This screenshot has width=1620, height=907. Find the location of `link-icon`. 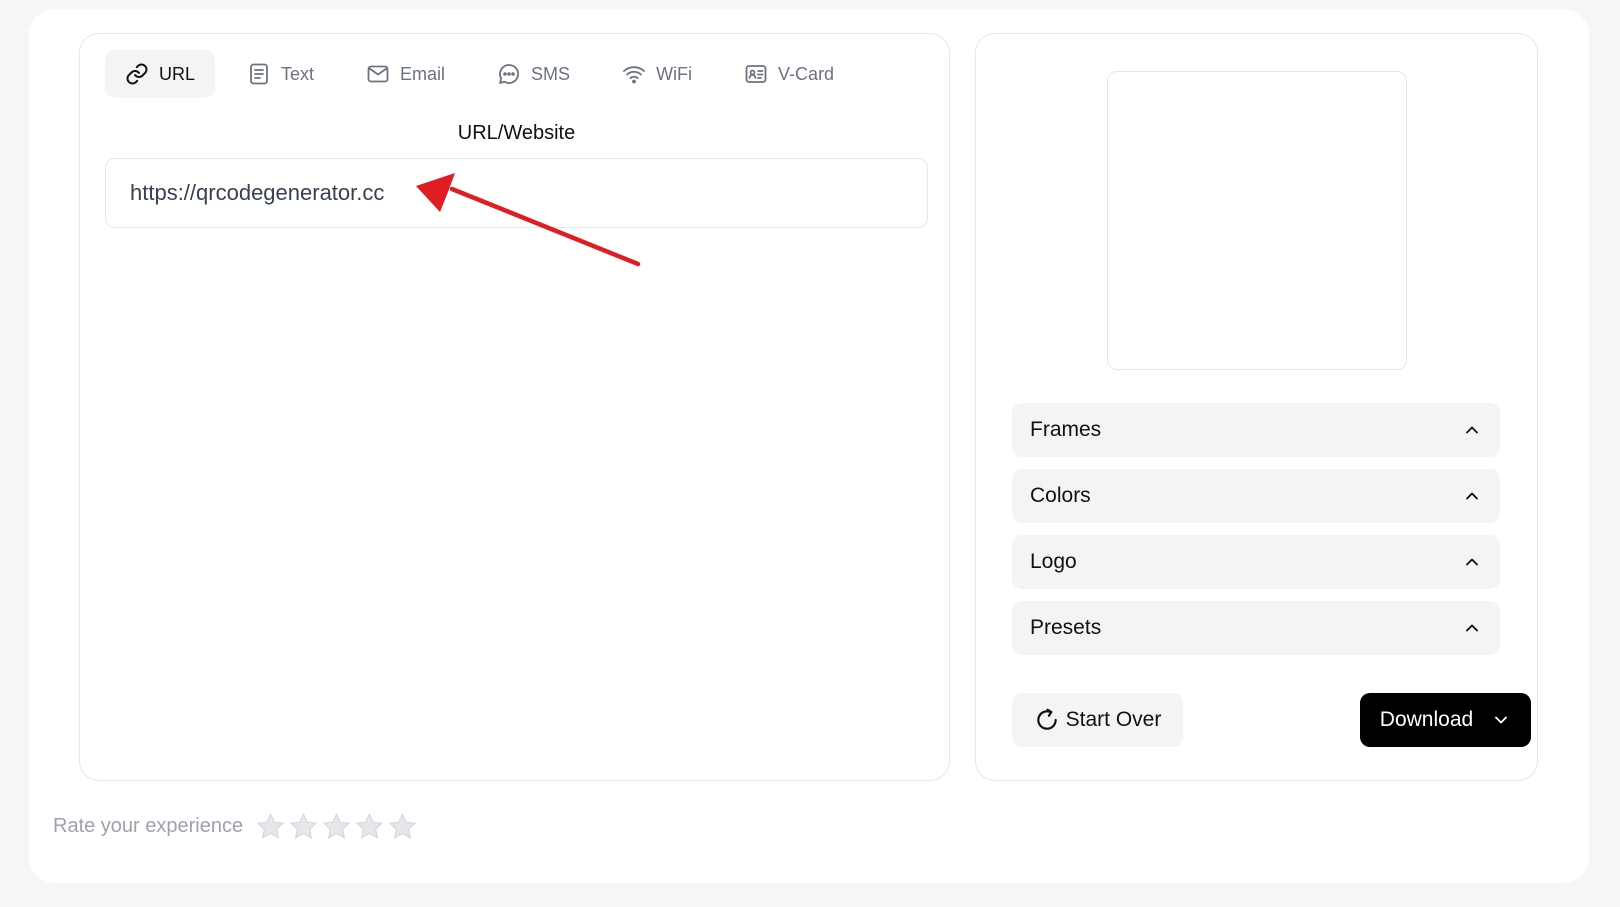

link-icon is located at coordinates (137, 74).